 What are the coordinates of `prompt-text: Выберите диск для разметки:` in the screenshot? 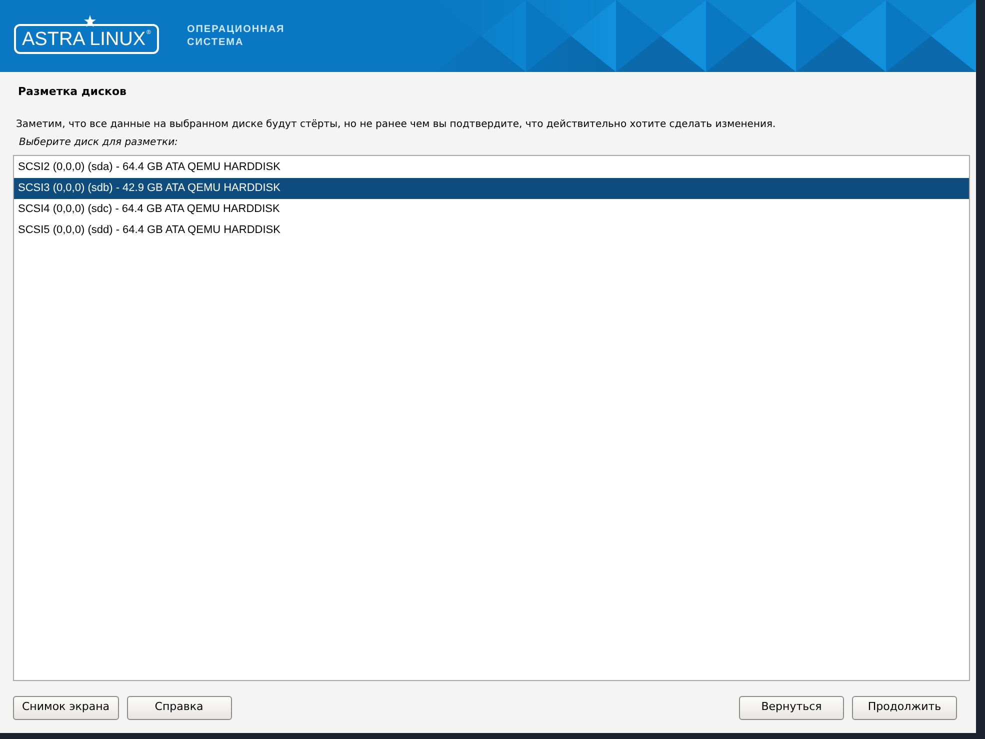 It's located at (99, 143).